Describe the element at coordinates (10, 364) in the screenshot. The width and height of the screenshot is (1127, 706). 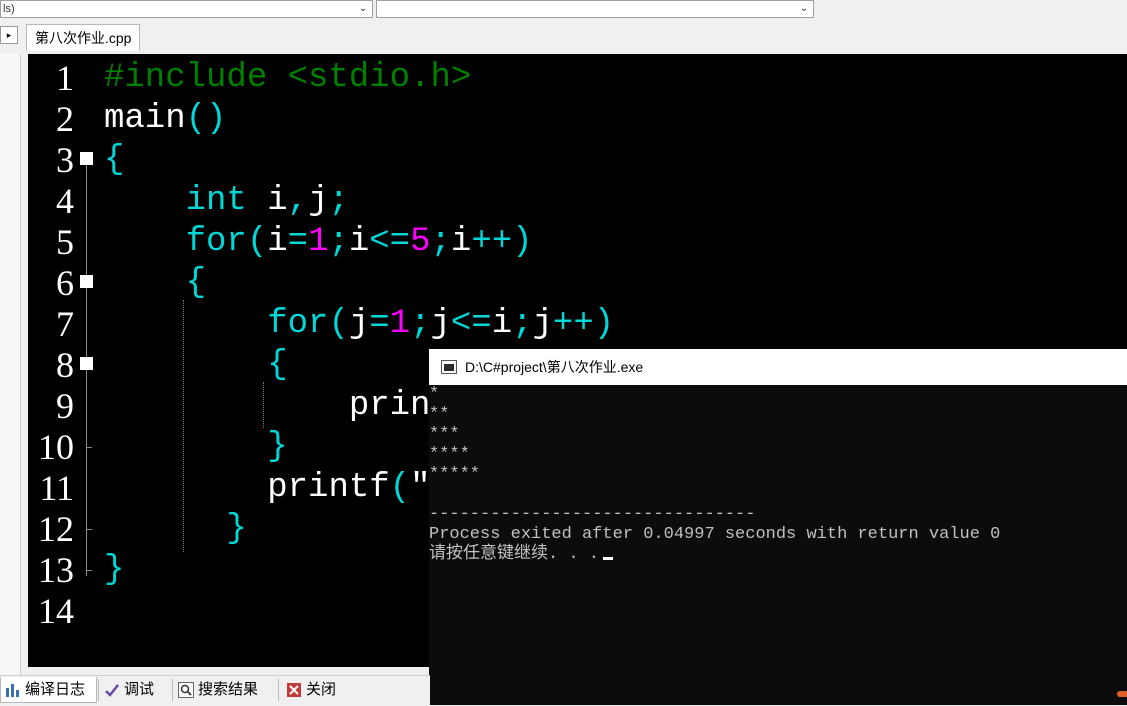
I see `project-panel-collapsed` at that location.